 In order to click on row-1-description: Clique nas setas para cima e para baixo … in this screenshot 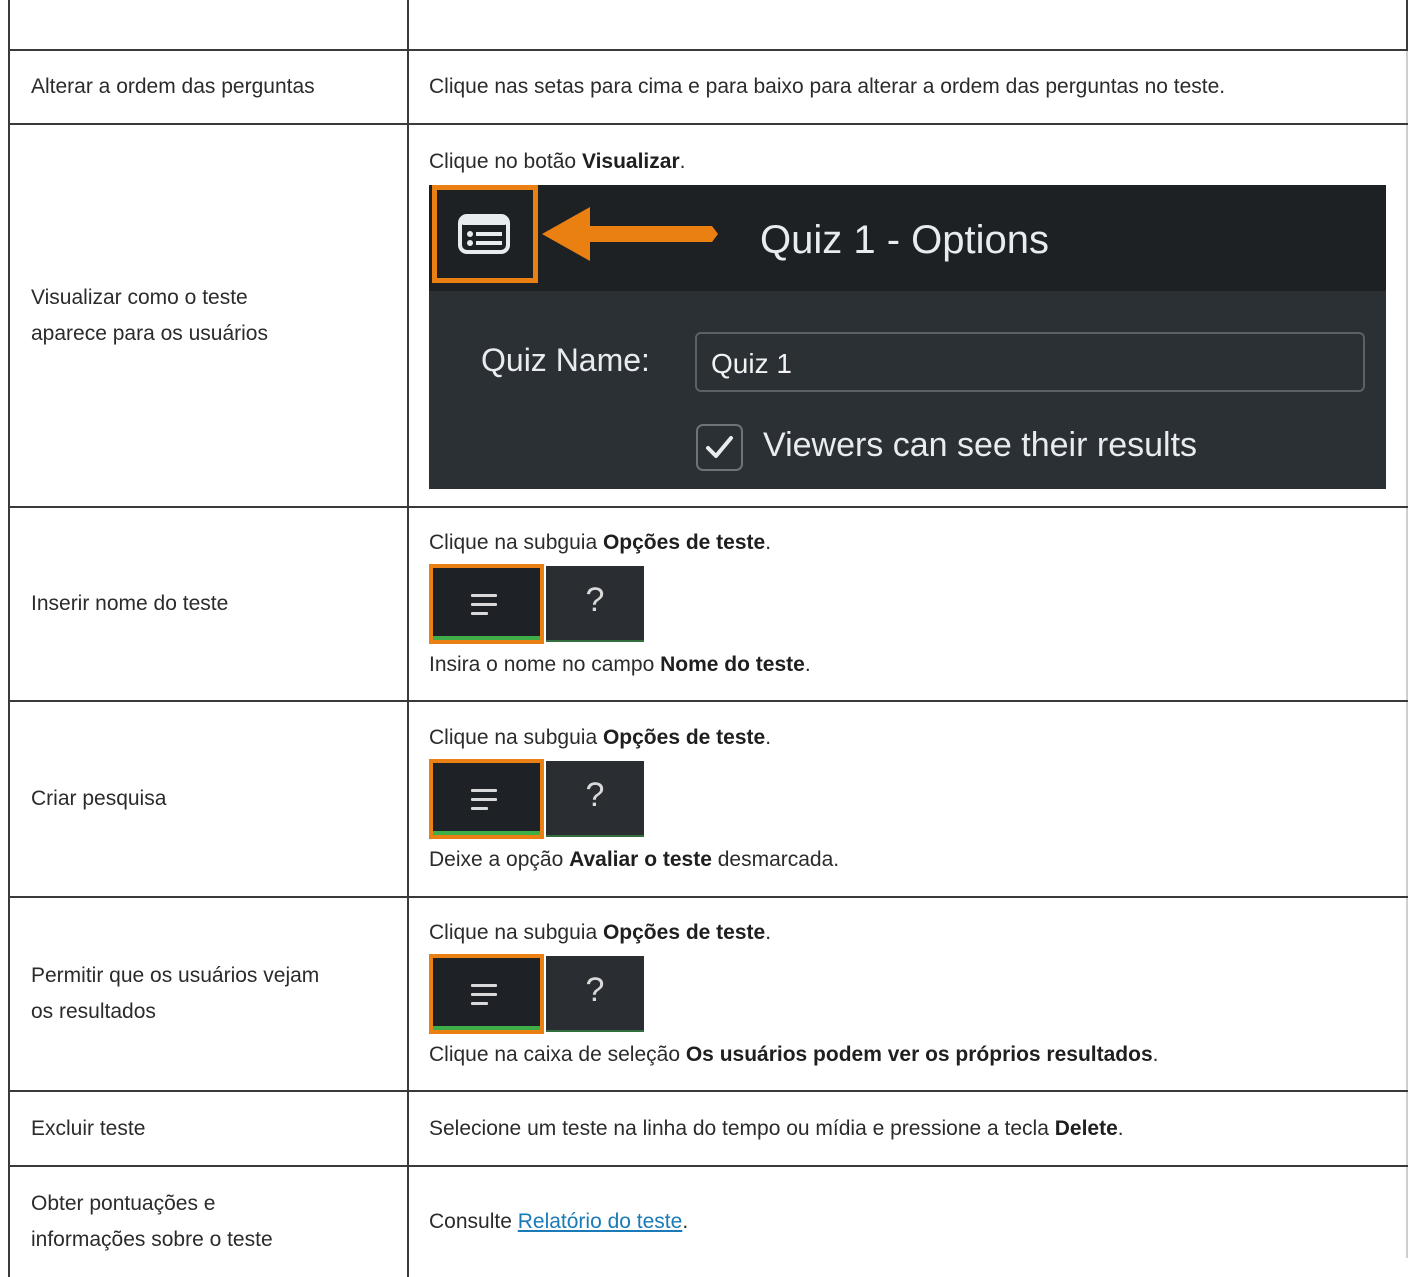, I will do `click(827, 86)`.